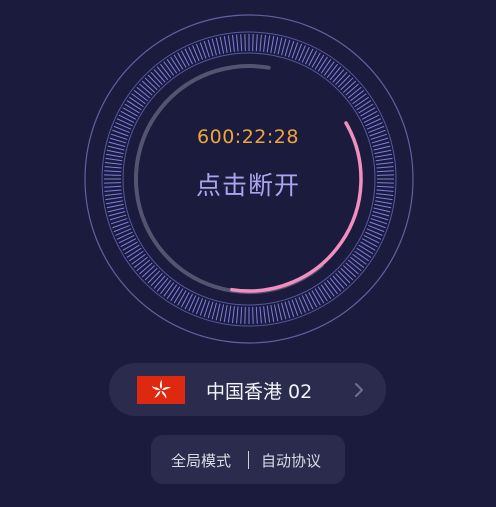 The height and width of the screenshot is (507, 496). I want to click on auto-protocol-button: 自动协议, so click(291, 460).